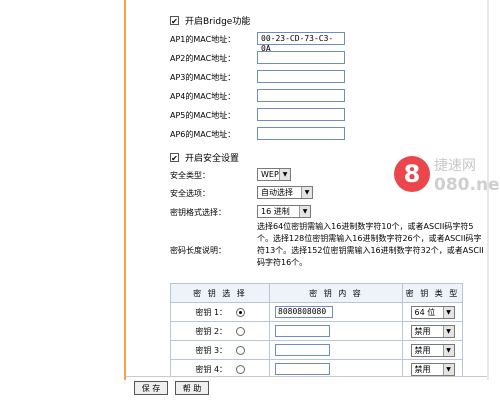  What do you see at coordinates (302, 331) in the screenshot?
I see `key2-content-input` at bounding box center [302, 331].